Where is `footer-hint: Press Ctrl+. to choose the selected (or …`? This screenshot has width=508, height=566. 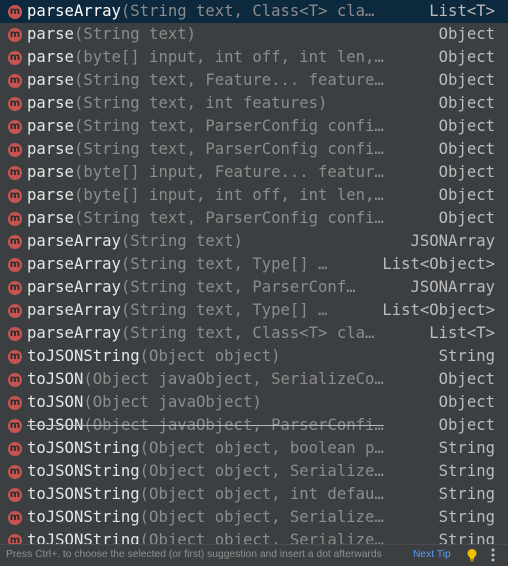
footer-hint: Press Ctrl+. to choose the selected (or … is located at coordinates (194, 554).